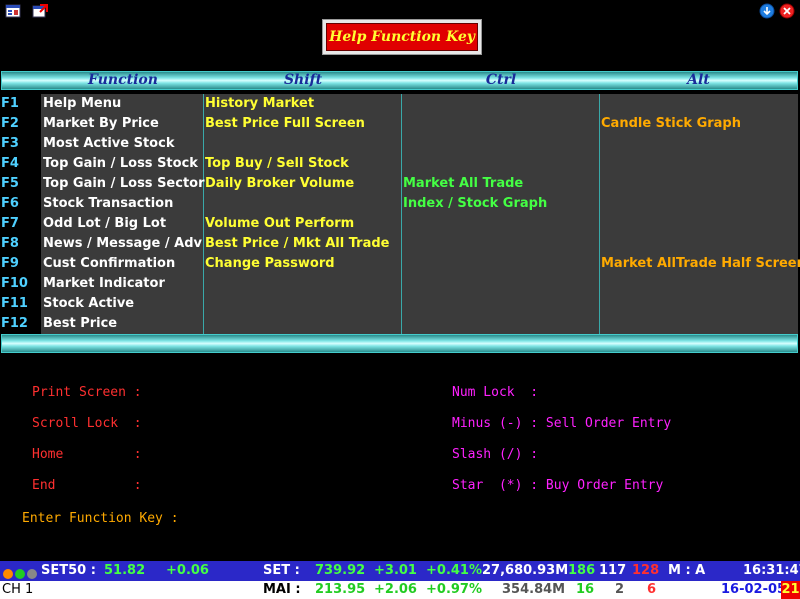 This screenshot has height=599, width=800. I want to click on star-label: Star (*) : Buy Order Entry, so click(558, 485).